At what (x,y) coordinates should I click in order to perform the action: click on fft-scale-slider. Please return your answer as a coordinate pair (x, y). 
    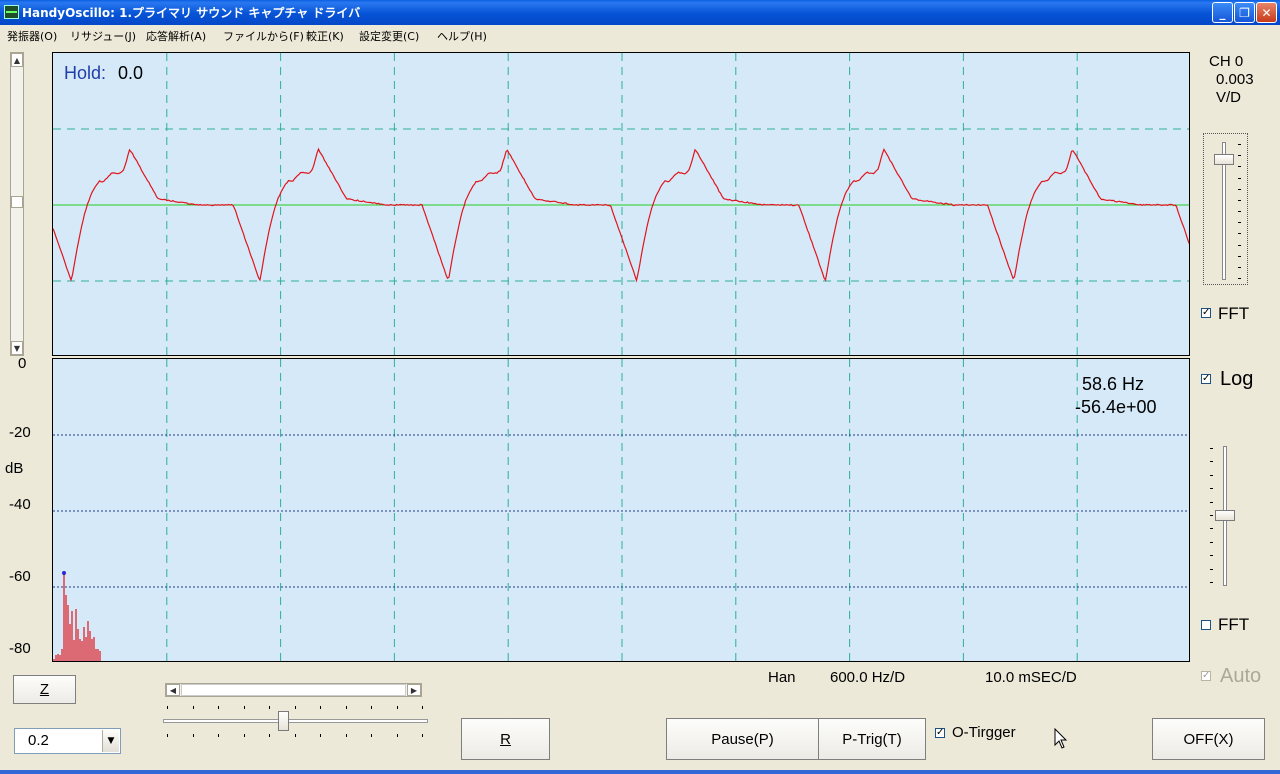
    Looking at the image, I should click on (1225, 515).